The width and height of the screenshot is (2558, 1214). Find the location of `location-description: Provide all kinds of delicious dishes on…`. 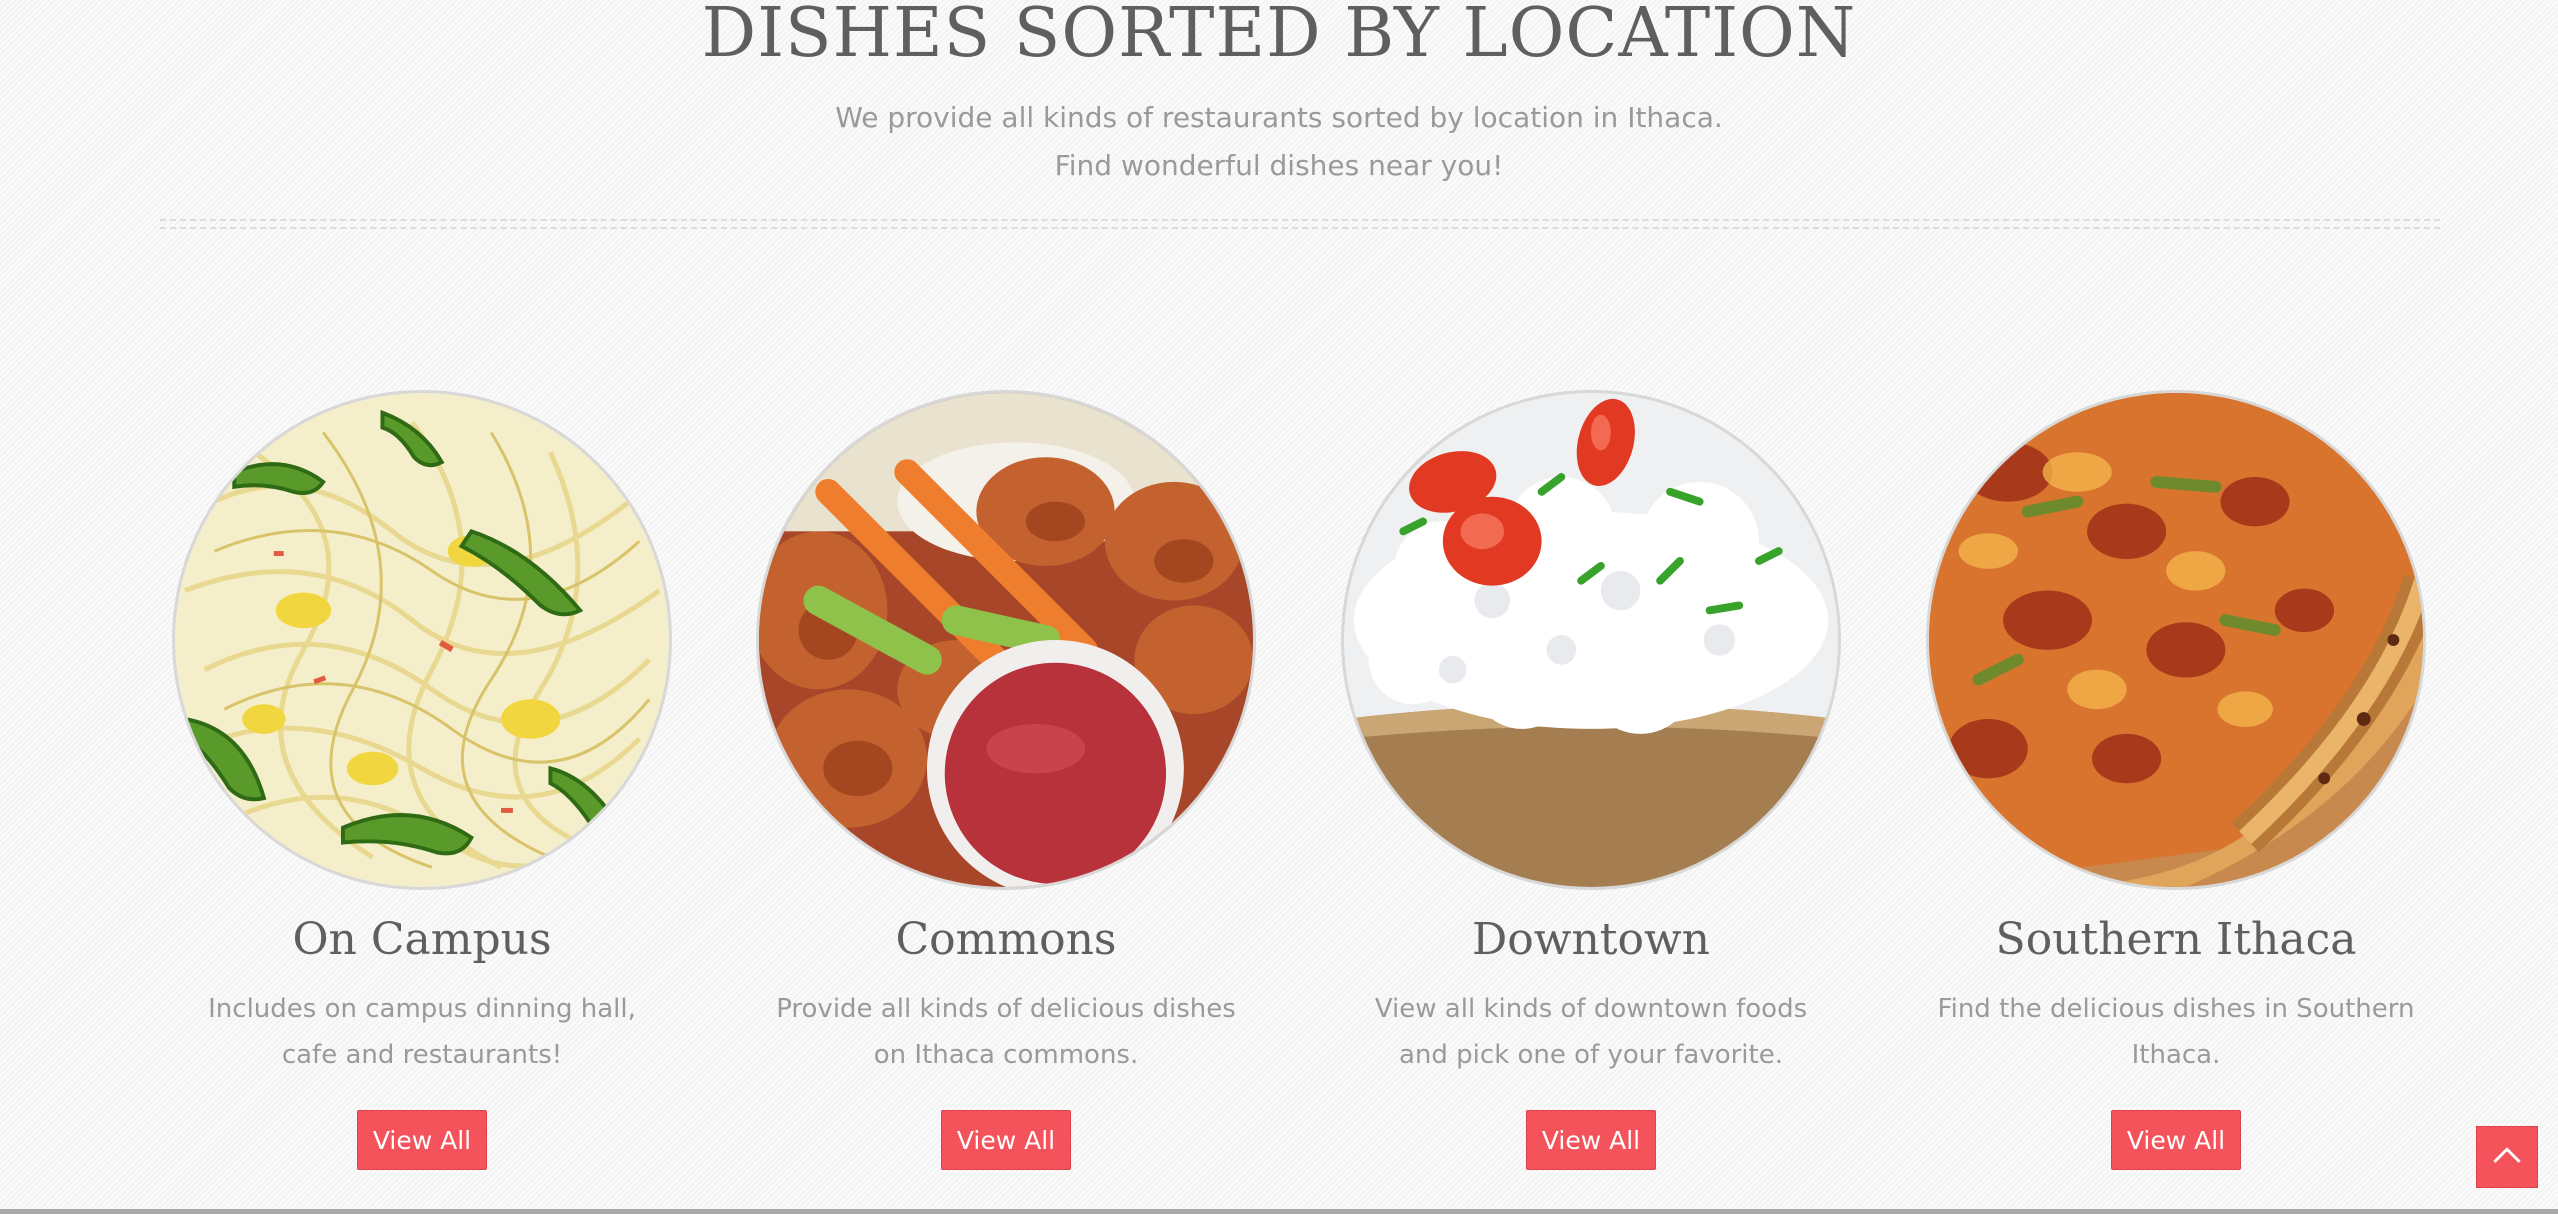

location-description: Provide all kinds of delicious dishes on… is located at coordinates (1006, 1032).